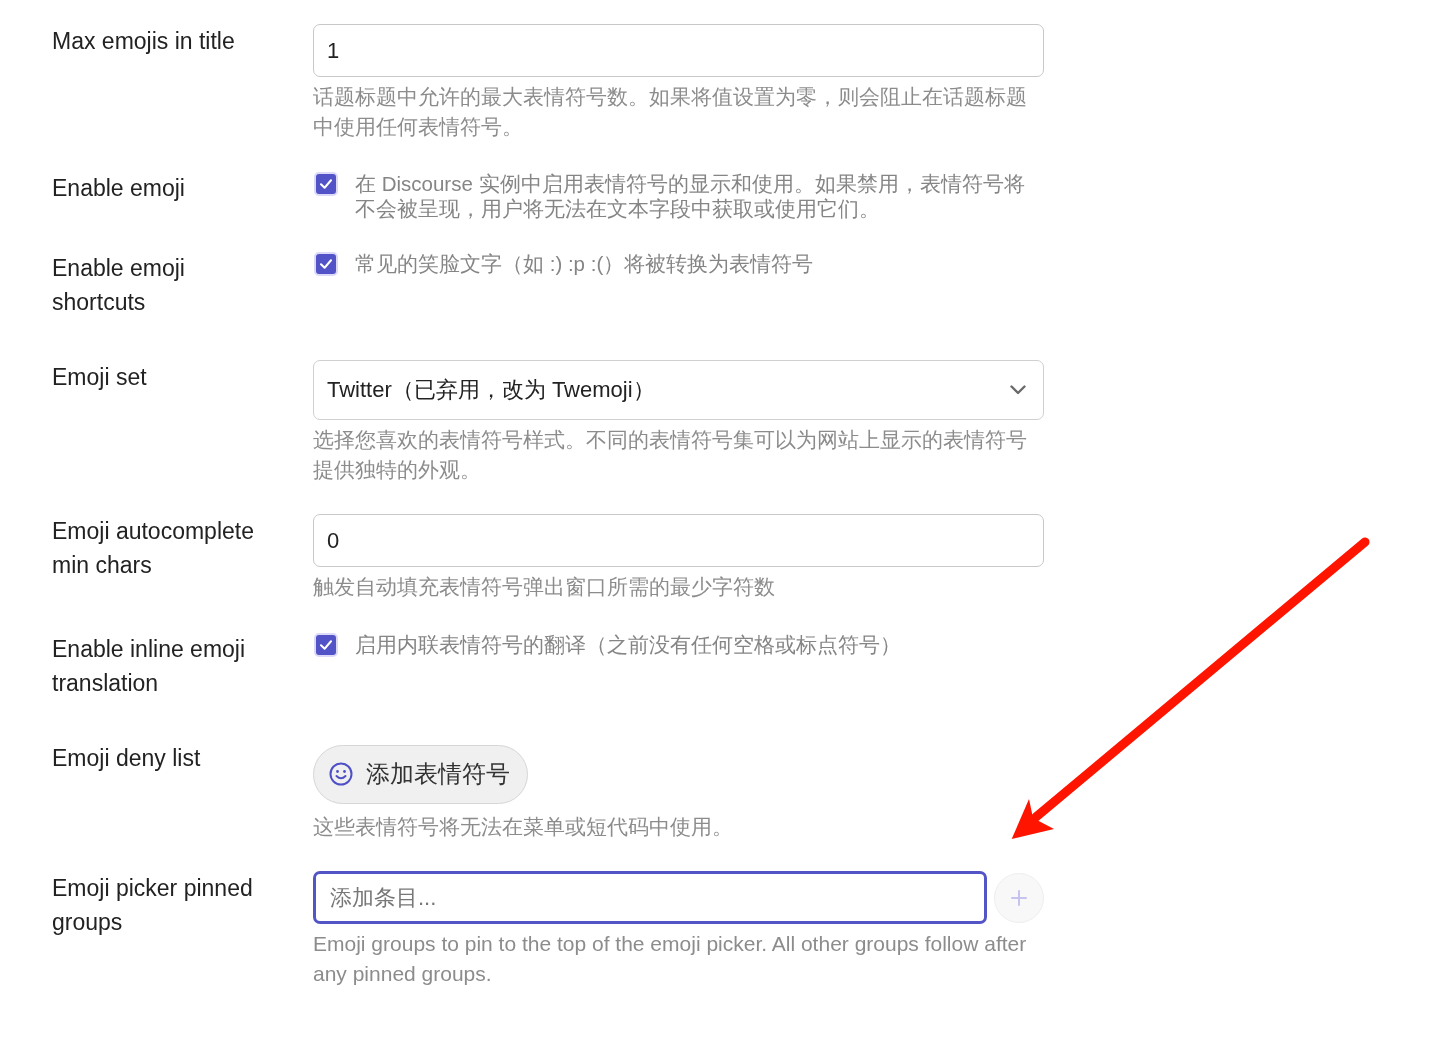  What do you see at coordinates (699, 644) in the screenshot?
I see `checkbox-label: 启用内联表情符号的翻译（之前没有任何空格或标点符号）` at bounding box center [699, 644].